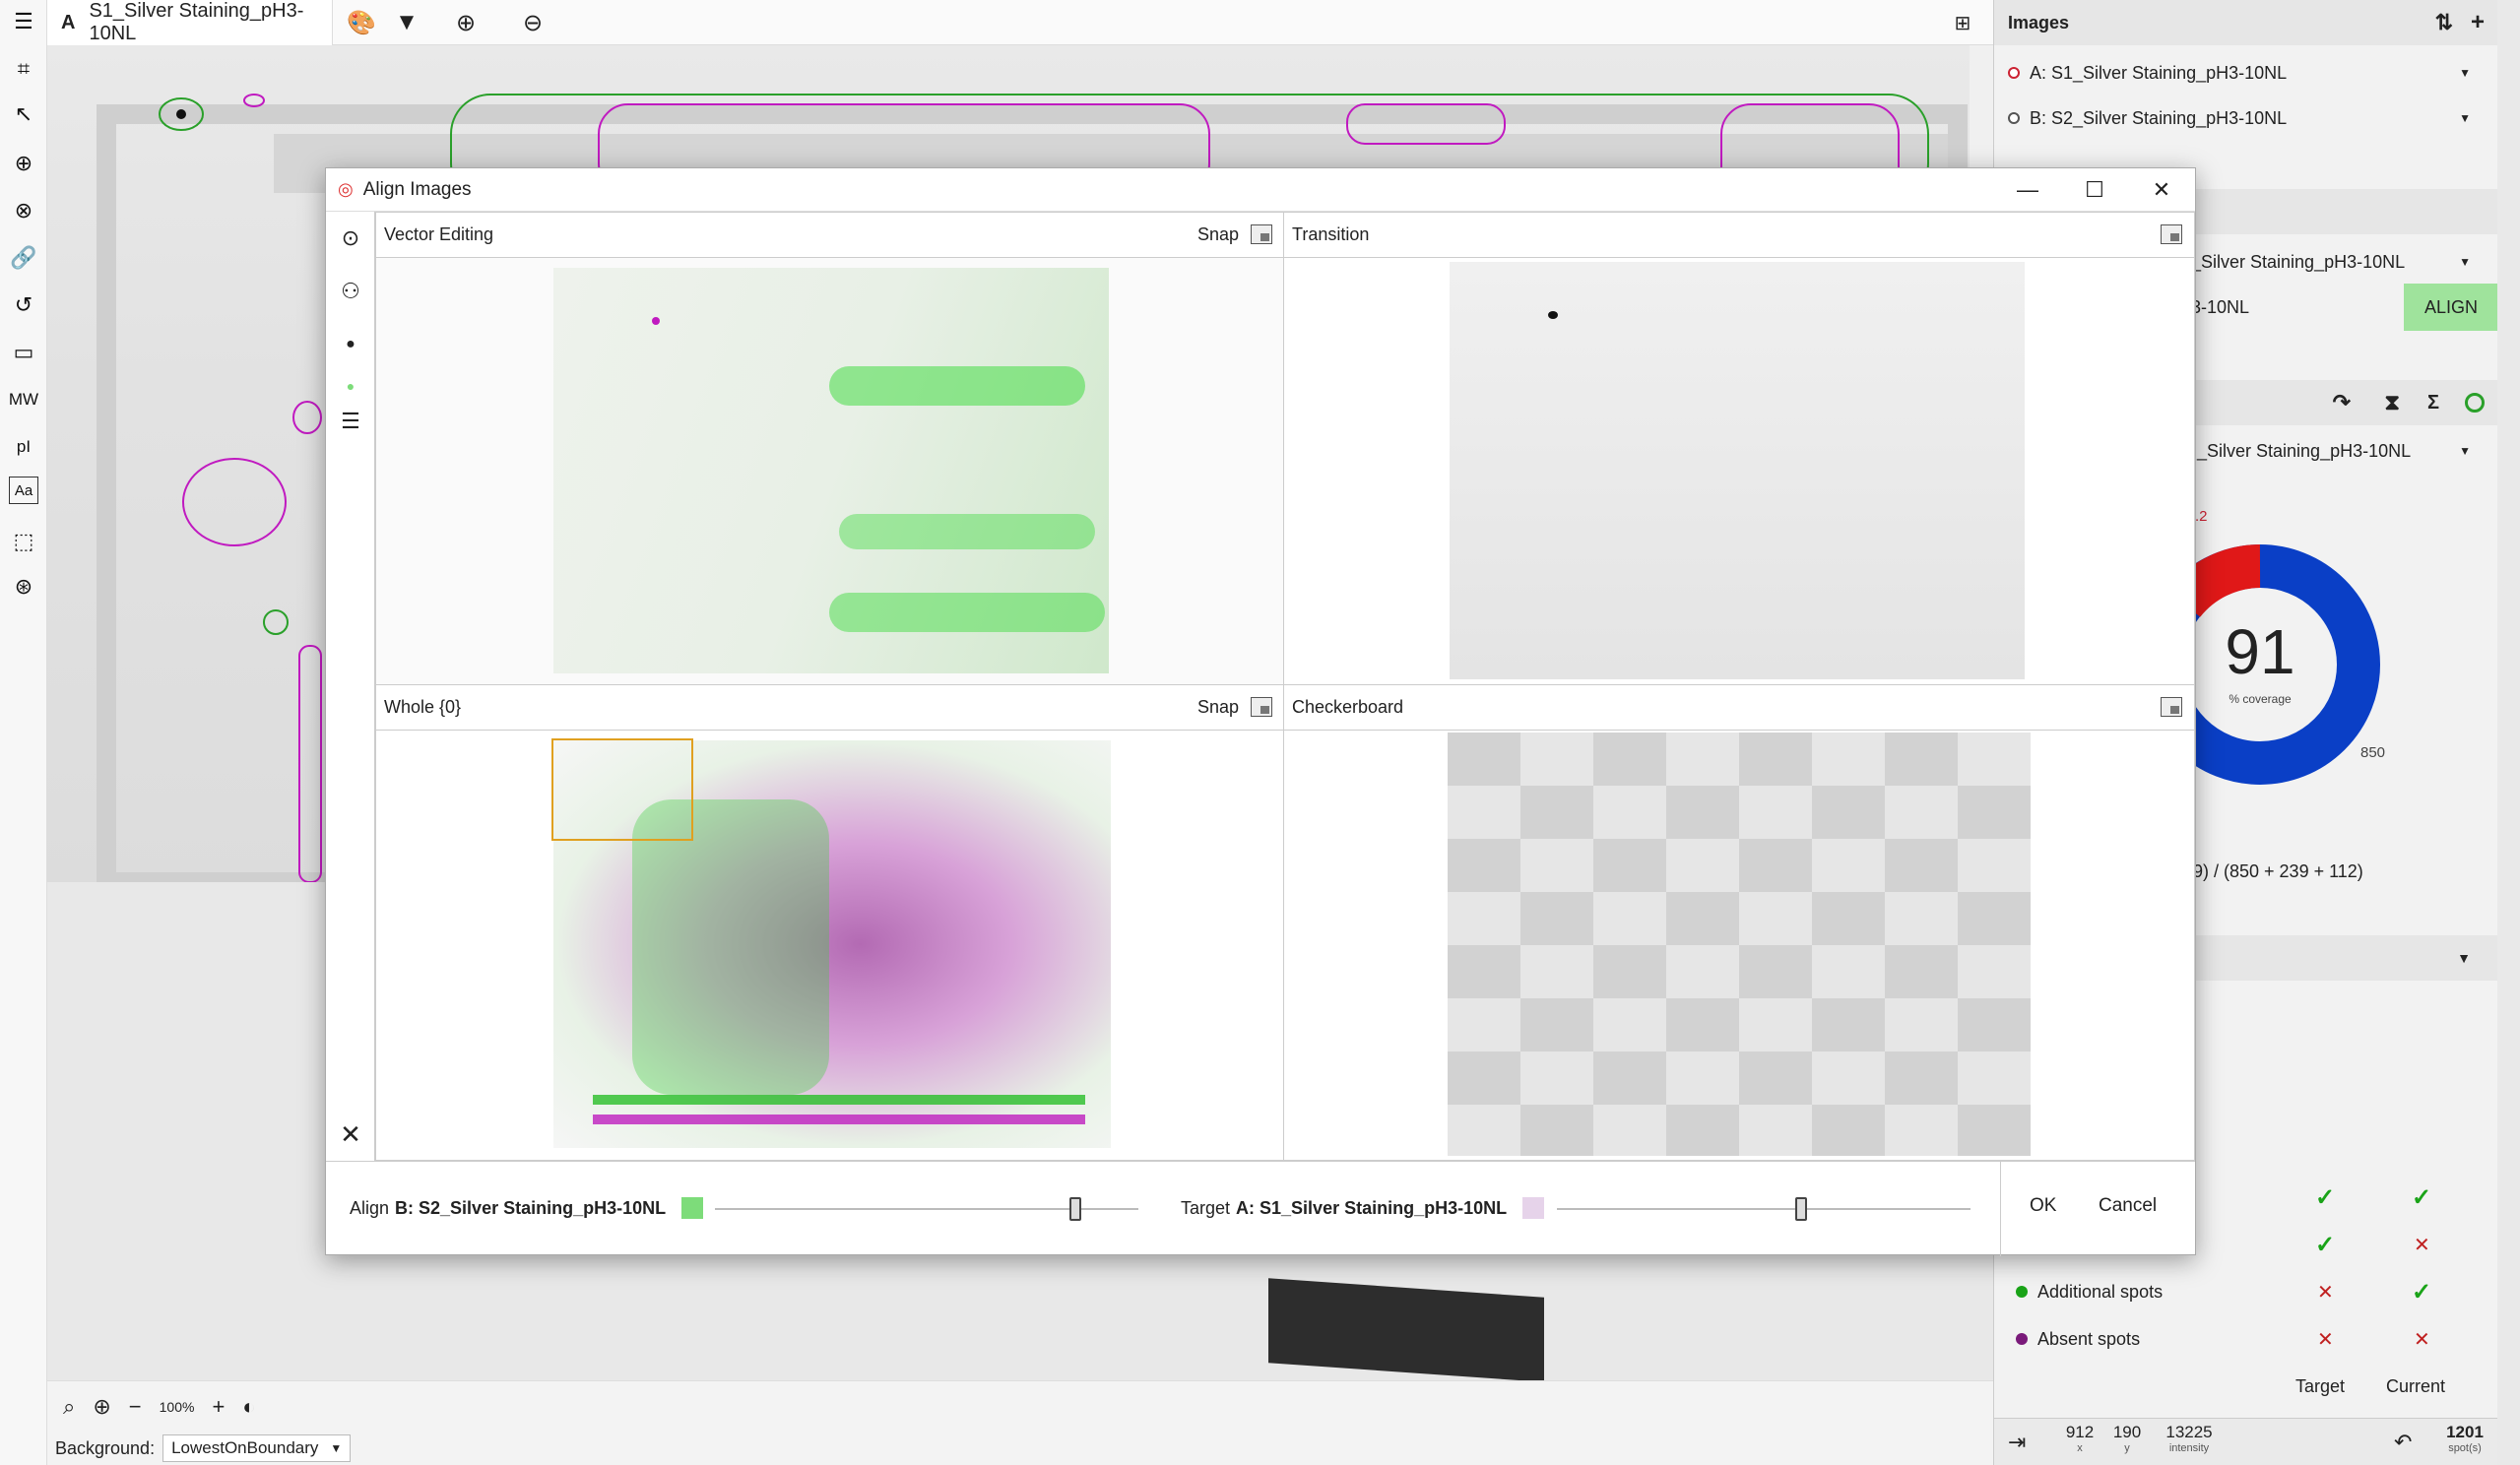 This screenshot has height=1465, width=2520. Describe the element at coordinates (248, 1407) in the screenshot. I see `contrast-icon: ◐` at that location.